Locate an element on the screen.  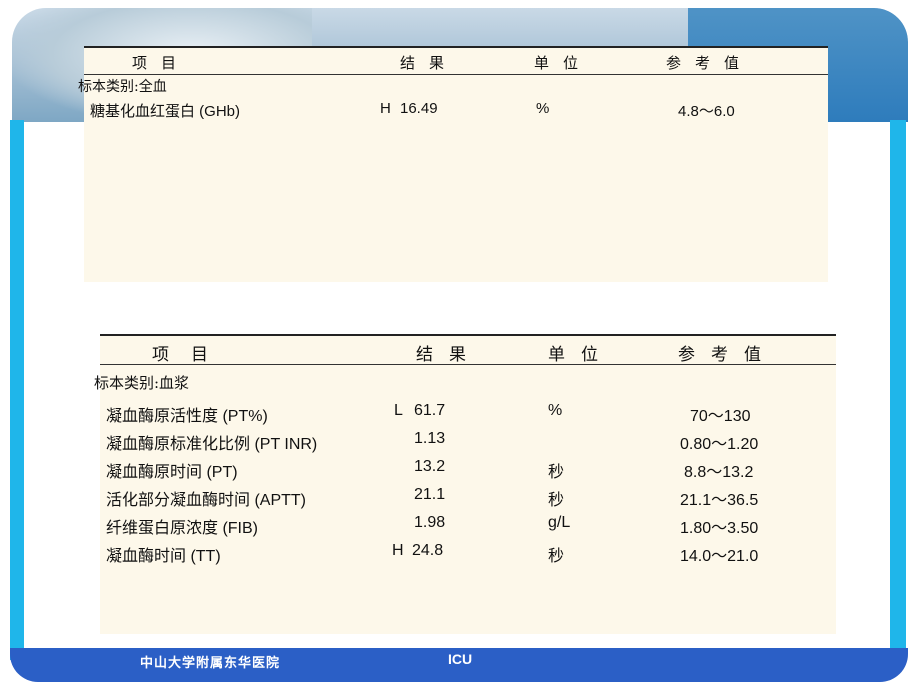
row-result: 13.2 is located at coordinates (430, 466).